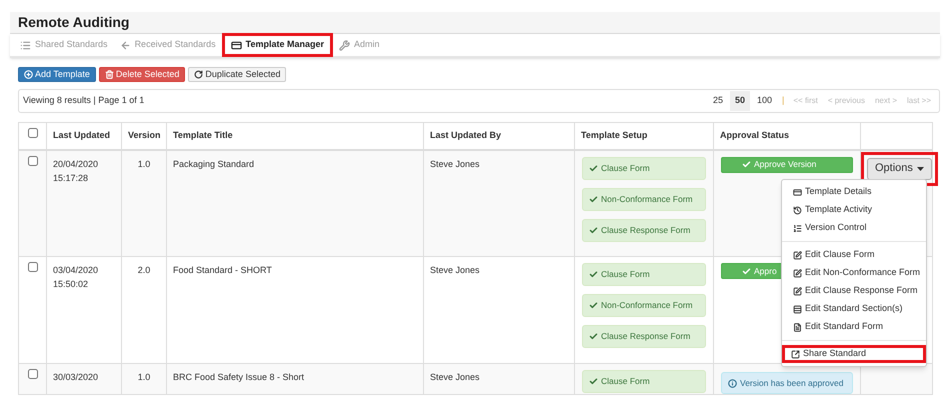 The image size is (950, 403). What do you see at coordinates (755, 135) in the screenshot?
I see `column-header: Approval Status` at bounding box center [755, 135].